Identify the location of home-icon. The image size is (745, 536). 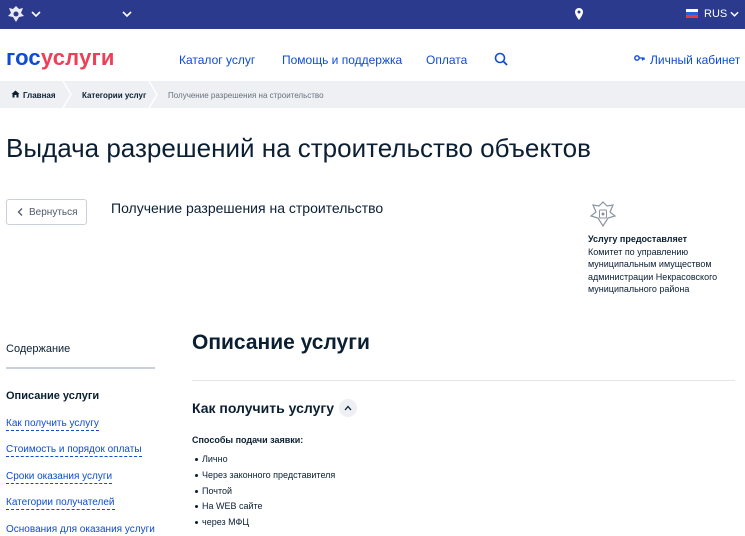
(15, 94).